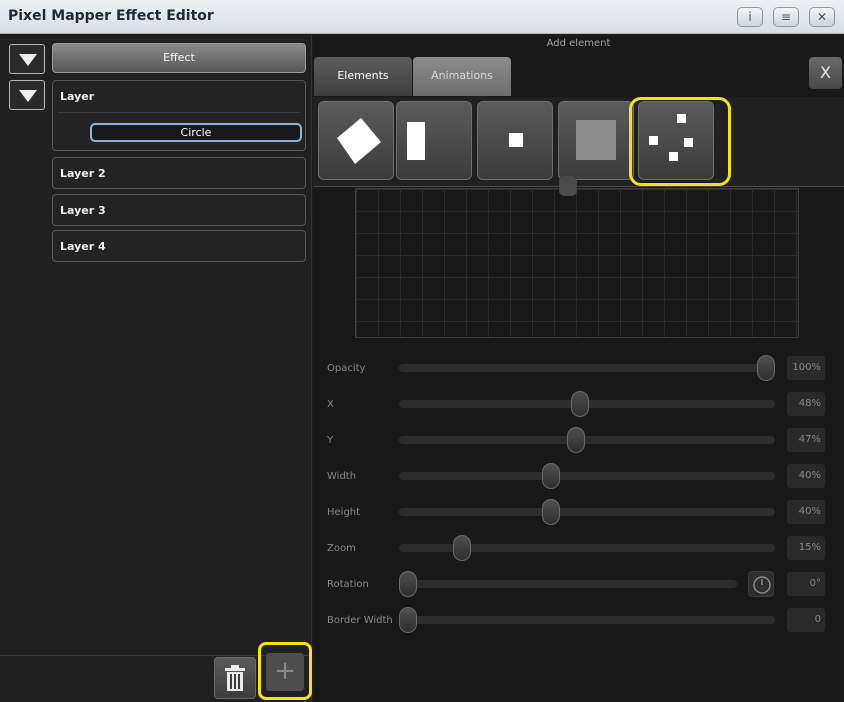 This screenshot has height=702, width=844. What do you see at coordinates (27, 59) in the screenshot?
I see `collapse-effect-button` at bounding box center [27, 59].